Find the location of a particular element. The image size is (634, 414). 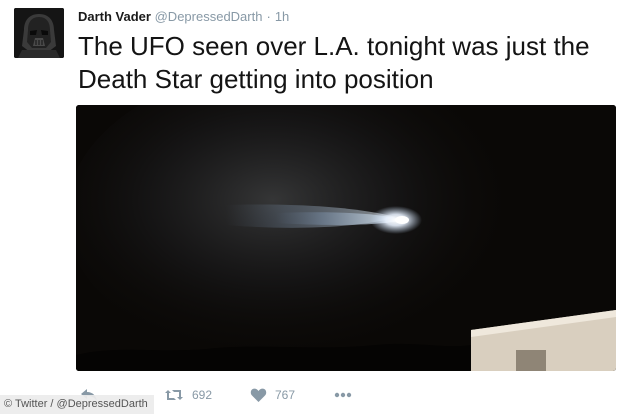

author-name: Darth Vader is located at coordinates (114, 16).